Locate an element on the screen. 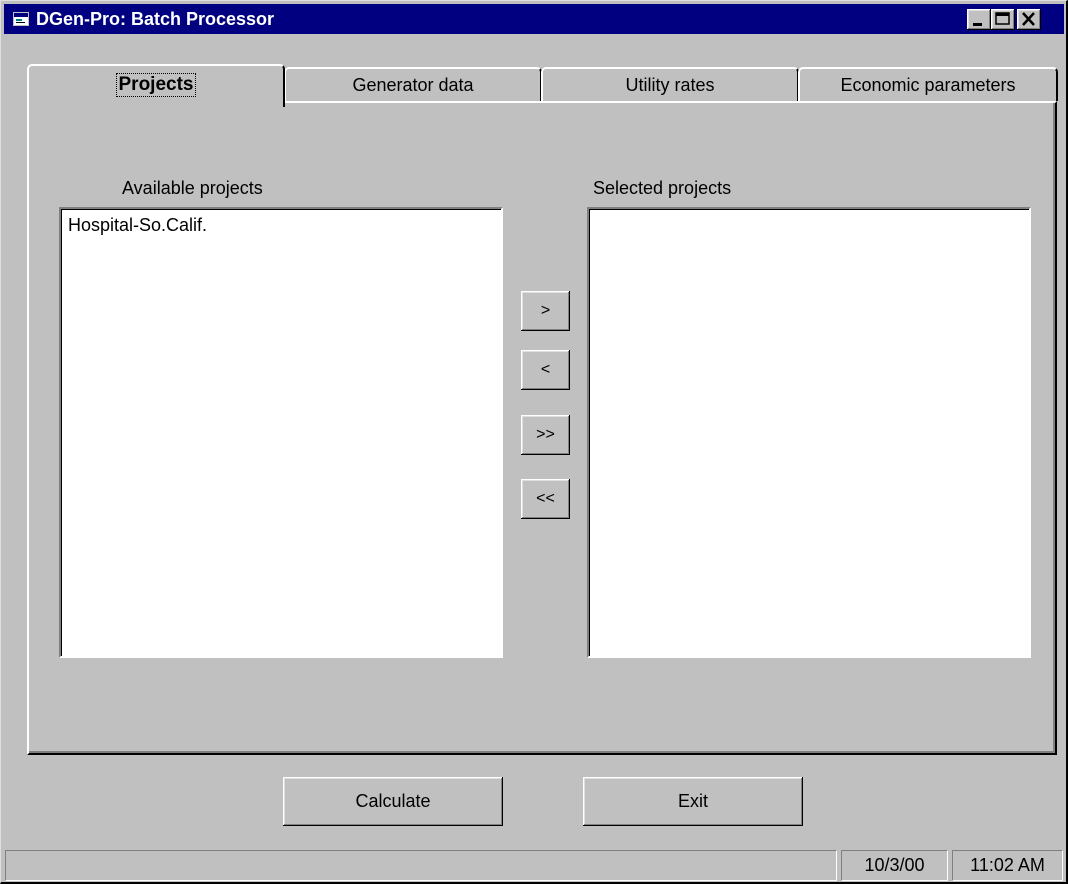  remove-project-button: < is located at coordinates (545, 370).